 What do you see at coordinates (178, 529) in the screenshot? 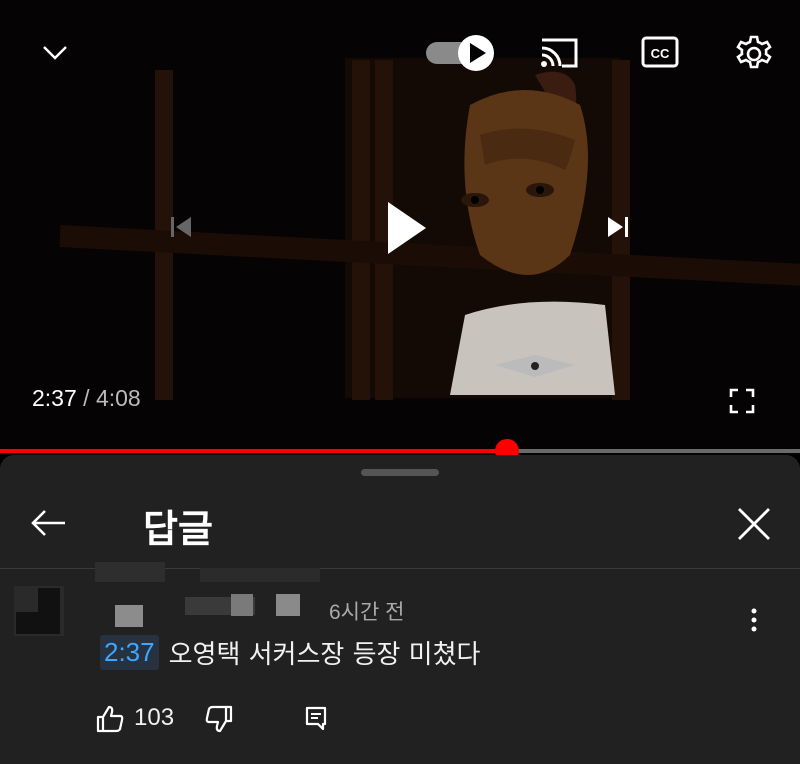
I see `panel-title: 답글` at bounding box center [178, 529].